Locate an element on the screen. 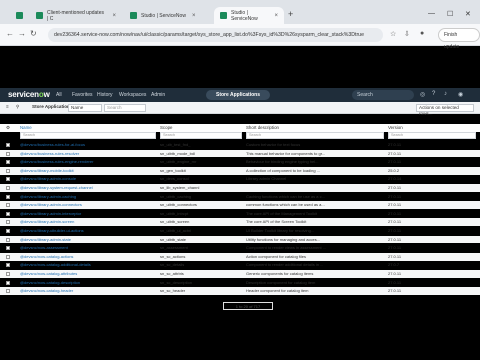 This screenshot has width=480, height=360. row-name-link: @devsnc/library-admin-interceptor is located at coordinates (88, 214).